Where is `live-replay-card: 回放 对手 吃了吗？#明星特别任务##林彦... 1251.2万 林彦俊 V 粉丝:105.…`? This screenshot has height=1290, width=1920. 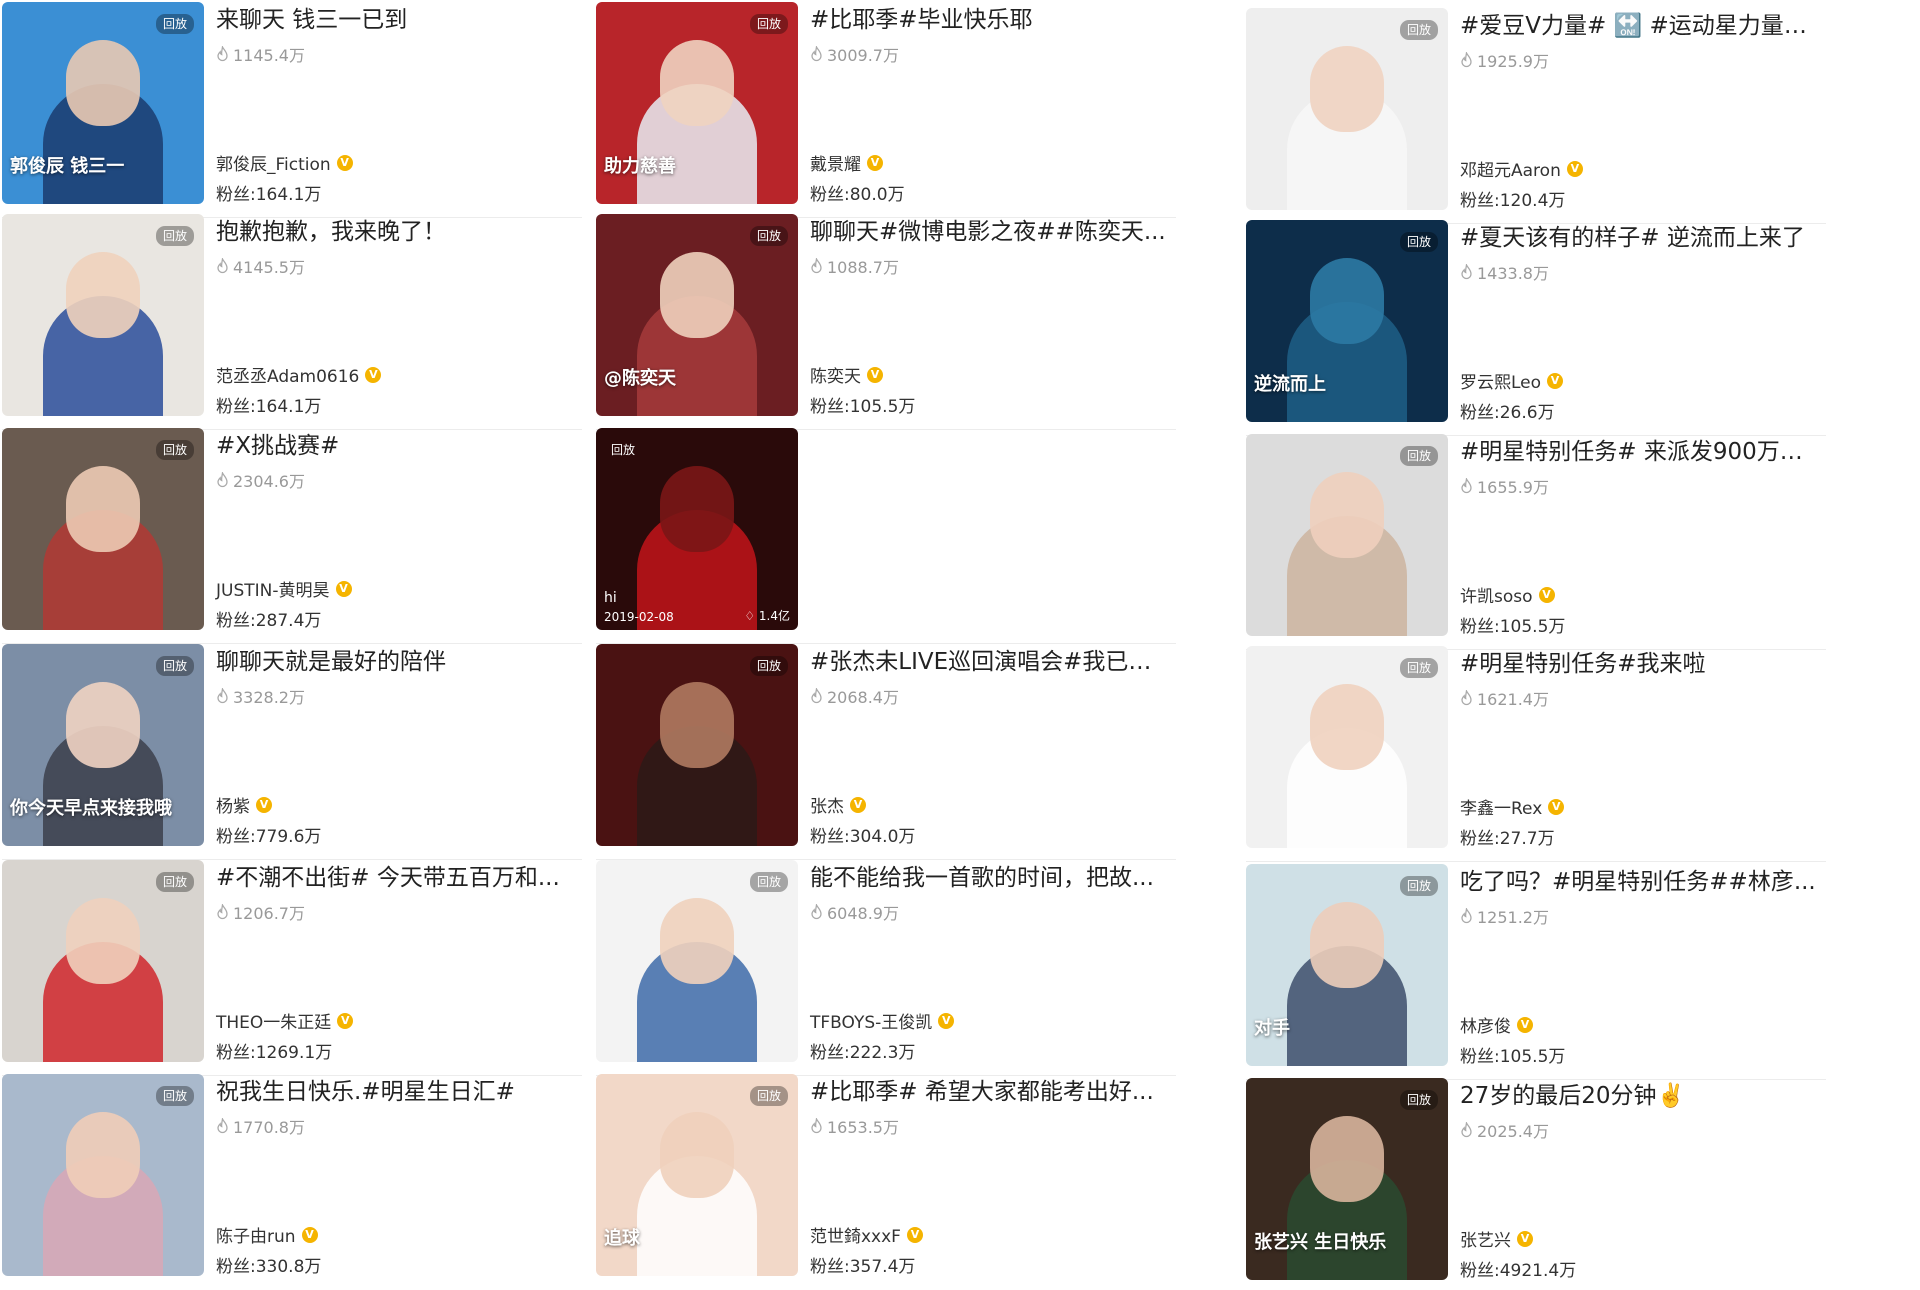 live-replay-card: 回放 对手 吃了吗？#明星特别任务##林彦... 1251.2万 林彦俊 V 粉丝:105.… is located at coordinates (1536, 972).